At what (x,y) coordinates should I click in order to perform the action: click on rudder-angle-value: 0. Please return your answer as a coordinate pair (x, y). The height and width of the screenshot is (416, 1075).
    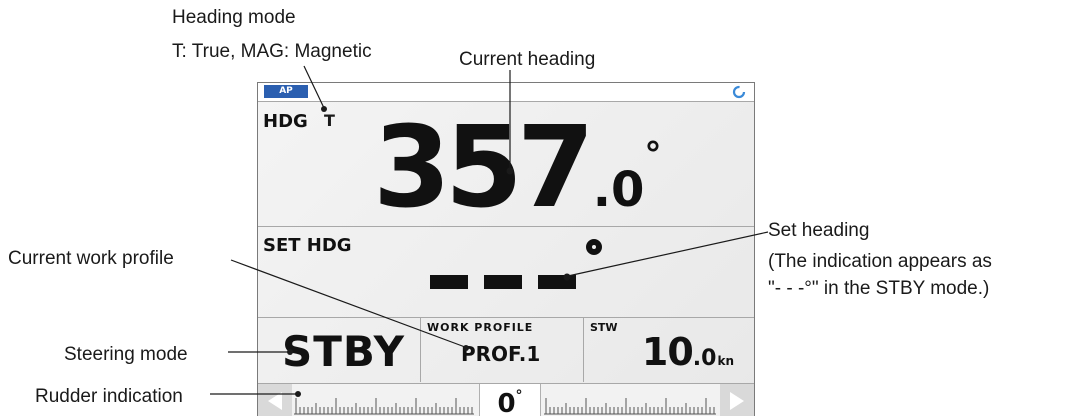
    Looking at the image, I should click on (506, 402).